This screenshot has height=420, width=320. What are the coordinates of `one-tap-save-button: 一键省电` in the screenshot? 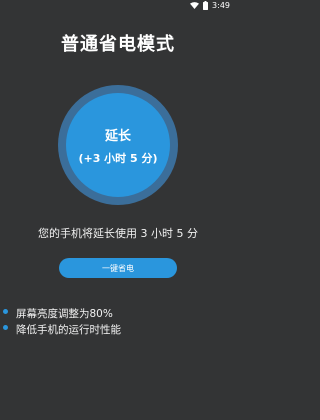 It's located at (118, 268).